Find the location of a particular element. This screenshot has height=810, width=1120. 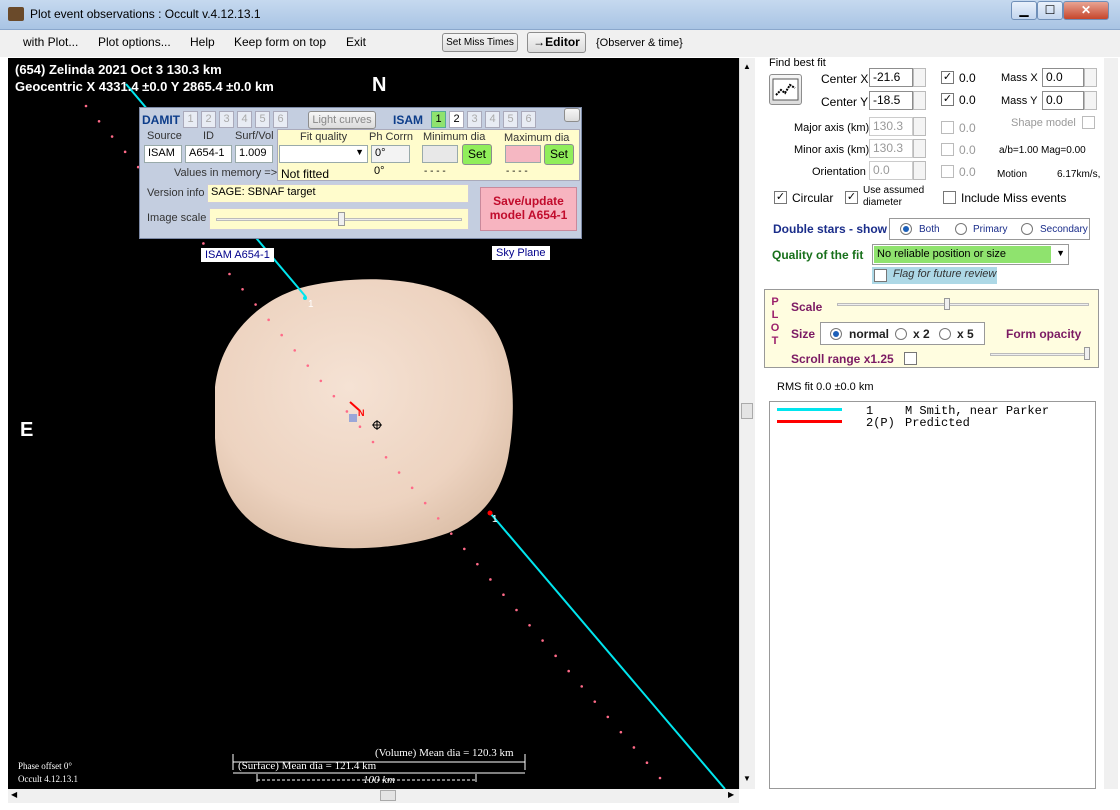

mass-x-input: 0.0 is located at coordinates (1063, 77).